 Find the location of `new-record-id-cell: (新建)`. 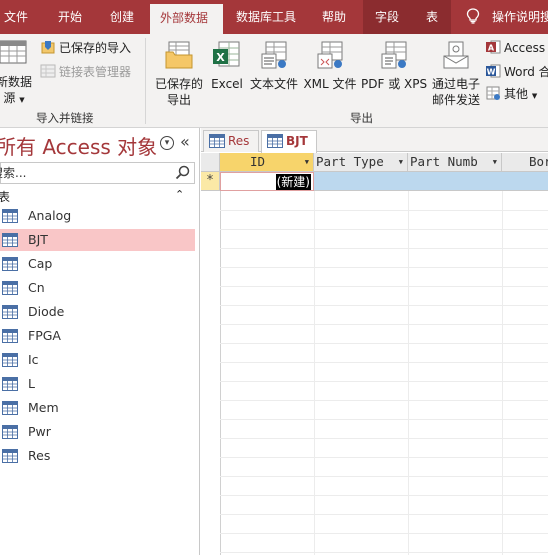

new-record-id-cell: (新建) is located at coordinates (267, 181).